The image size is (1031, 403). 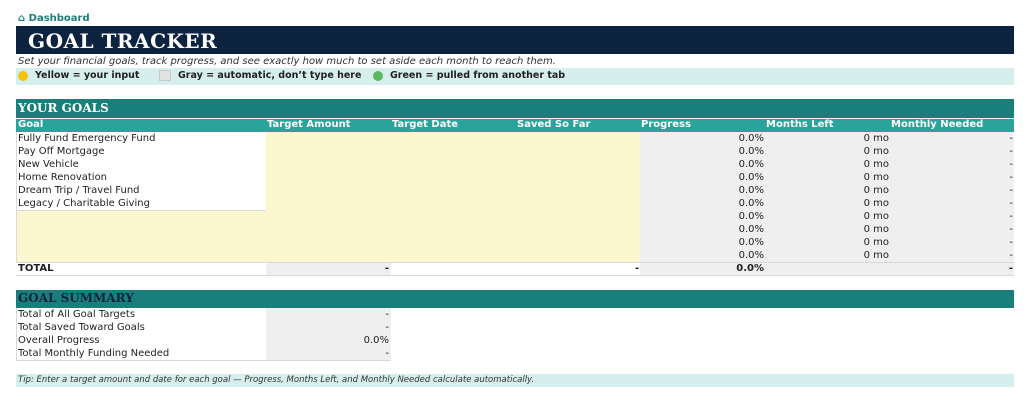 I want to click on summary-label: Total Saved Toward Goals, so click(x=81, y=327).